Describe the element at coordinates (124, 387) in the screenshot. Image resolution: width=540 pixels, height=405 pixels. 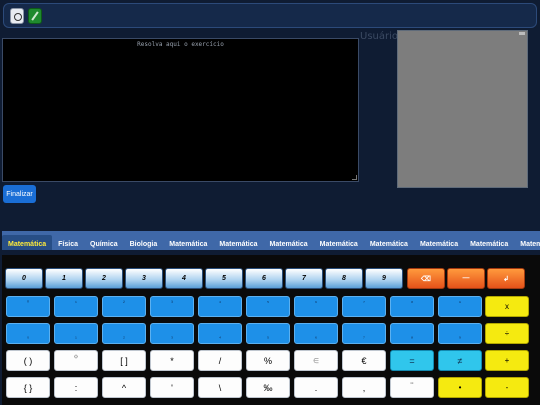
I see `key-caret: ^` at that location.